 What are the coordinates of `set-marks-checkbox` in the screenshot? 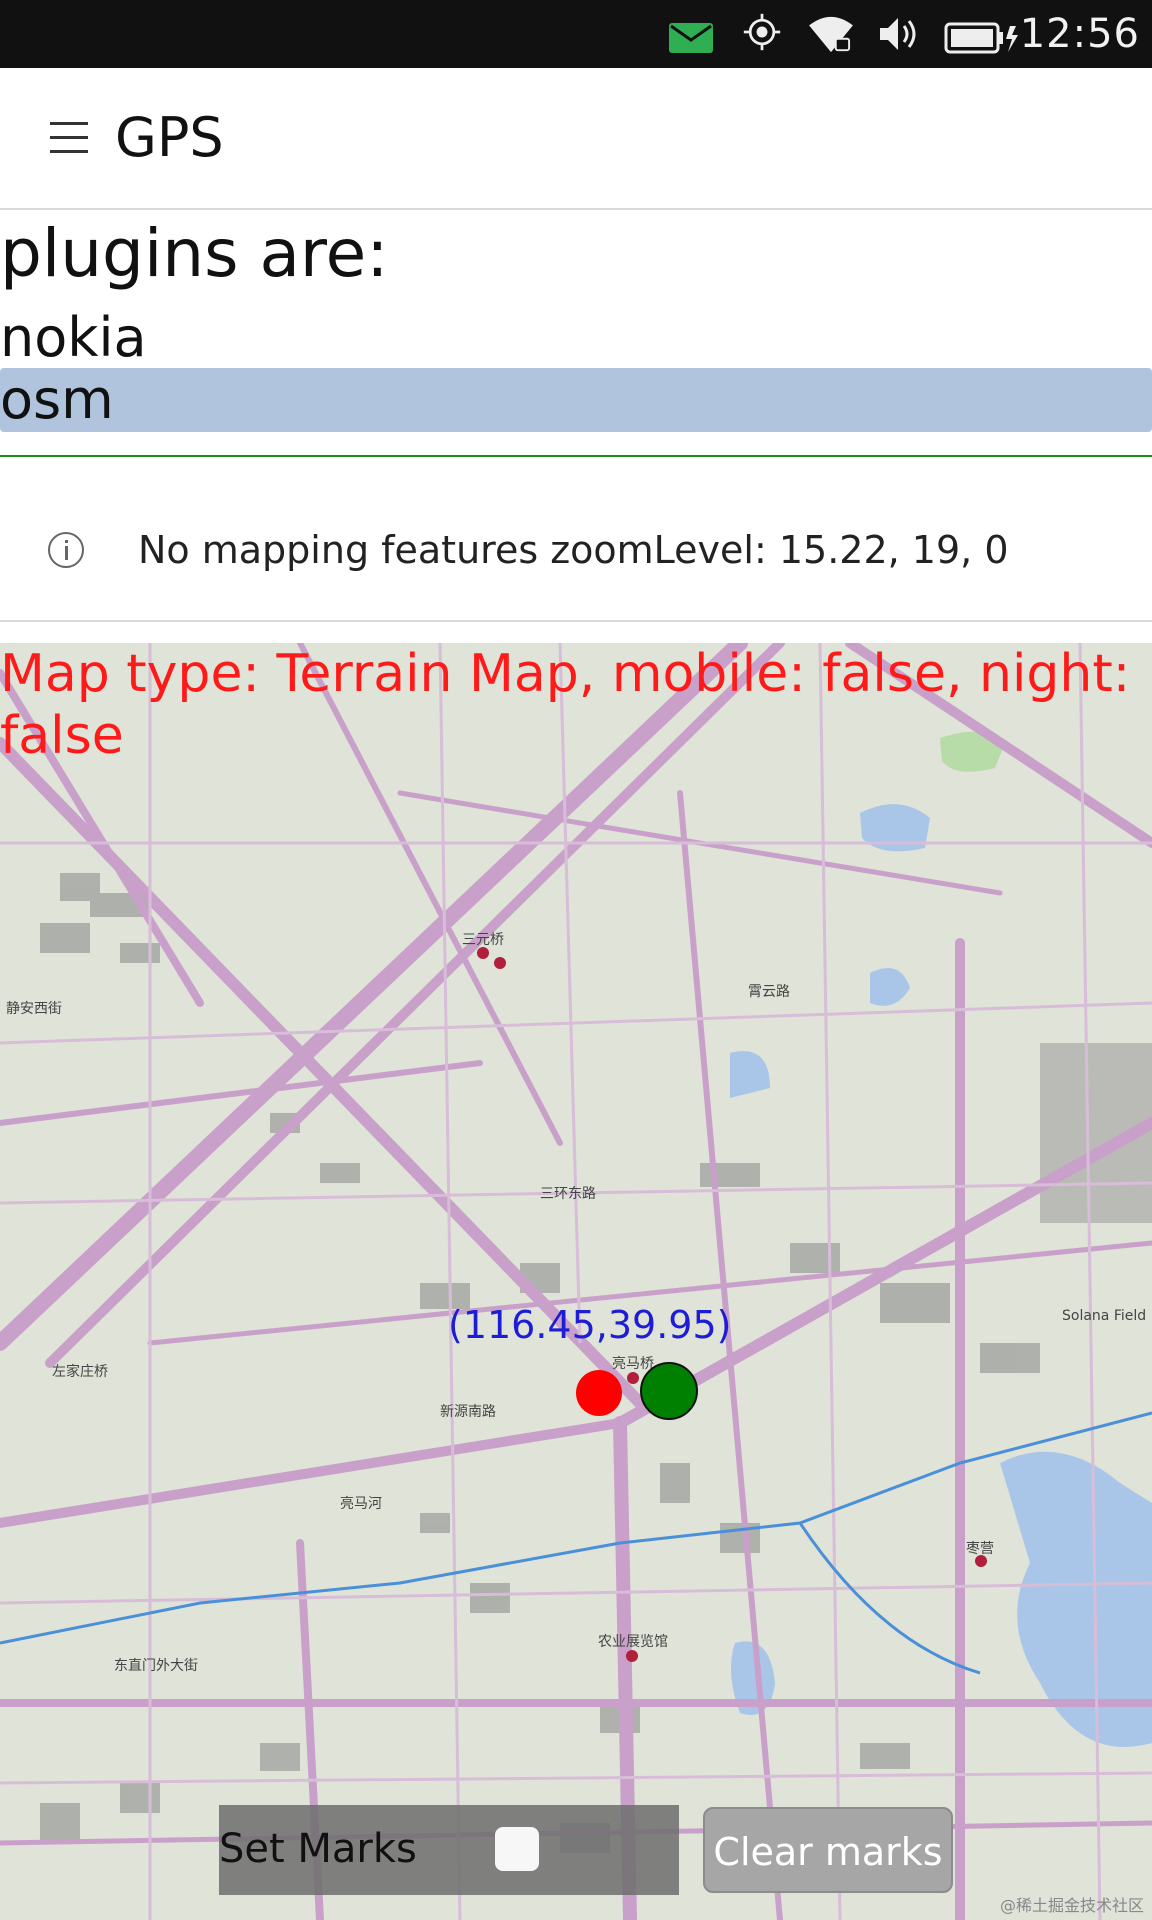 It's located at (517, 1849).